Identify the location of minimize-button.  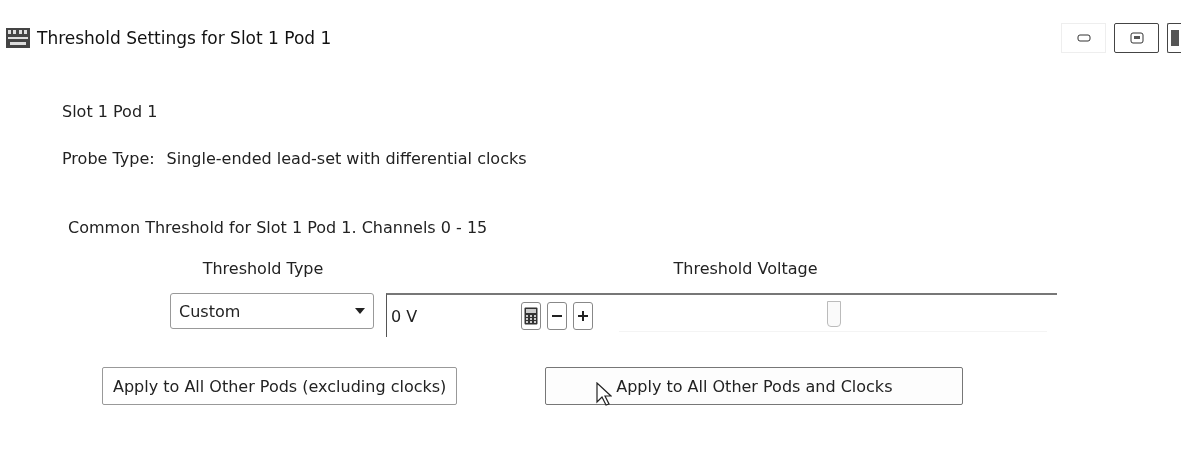
(1083, 38).